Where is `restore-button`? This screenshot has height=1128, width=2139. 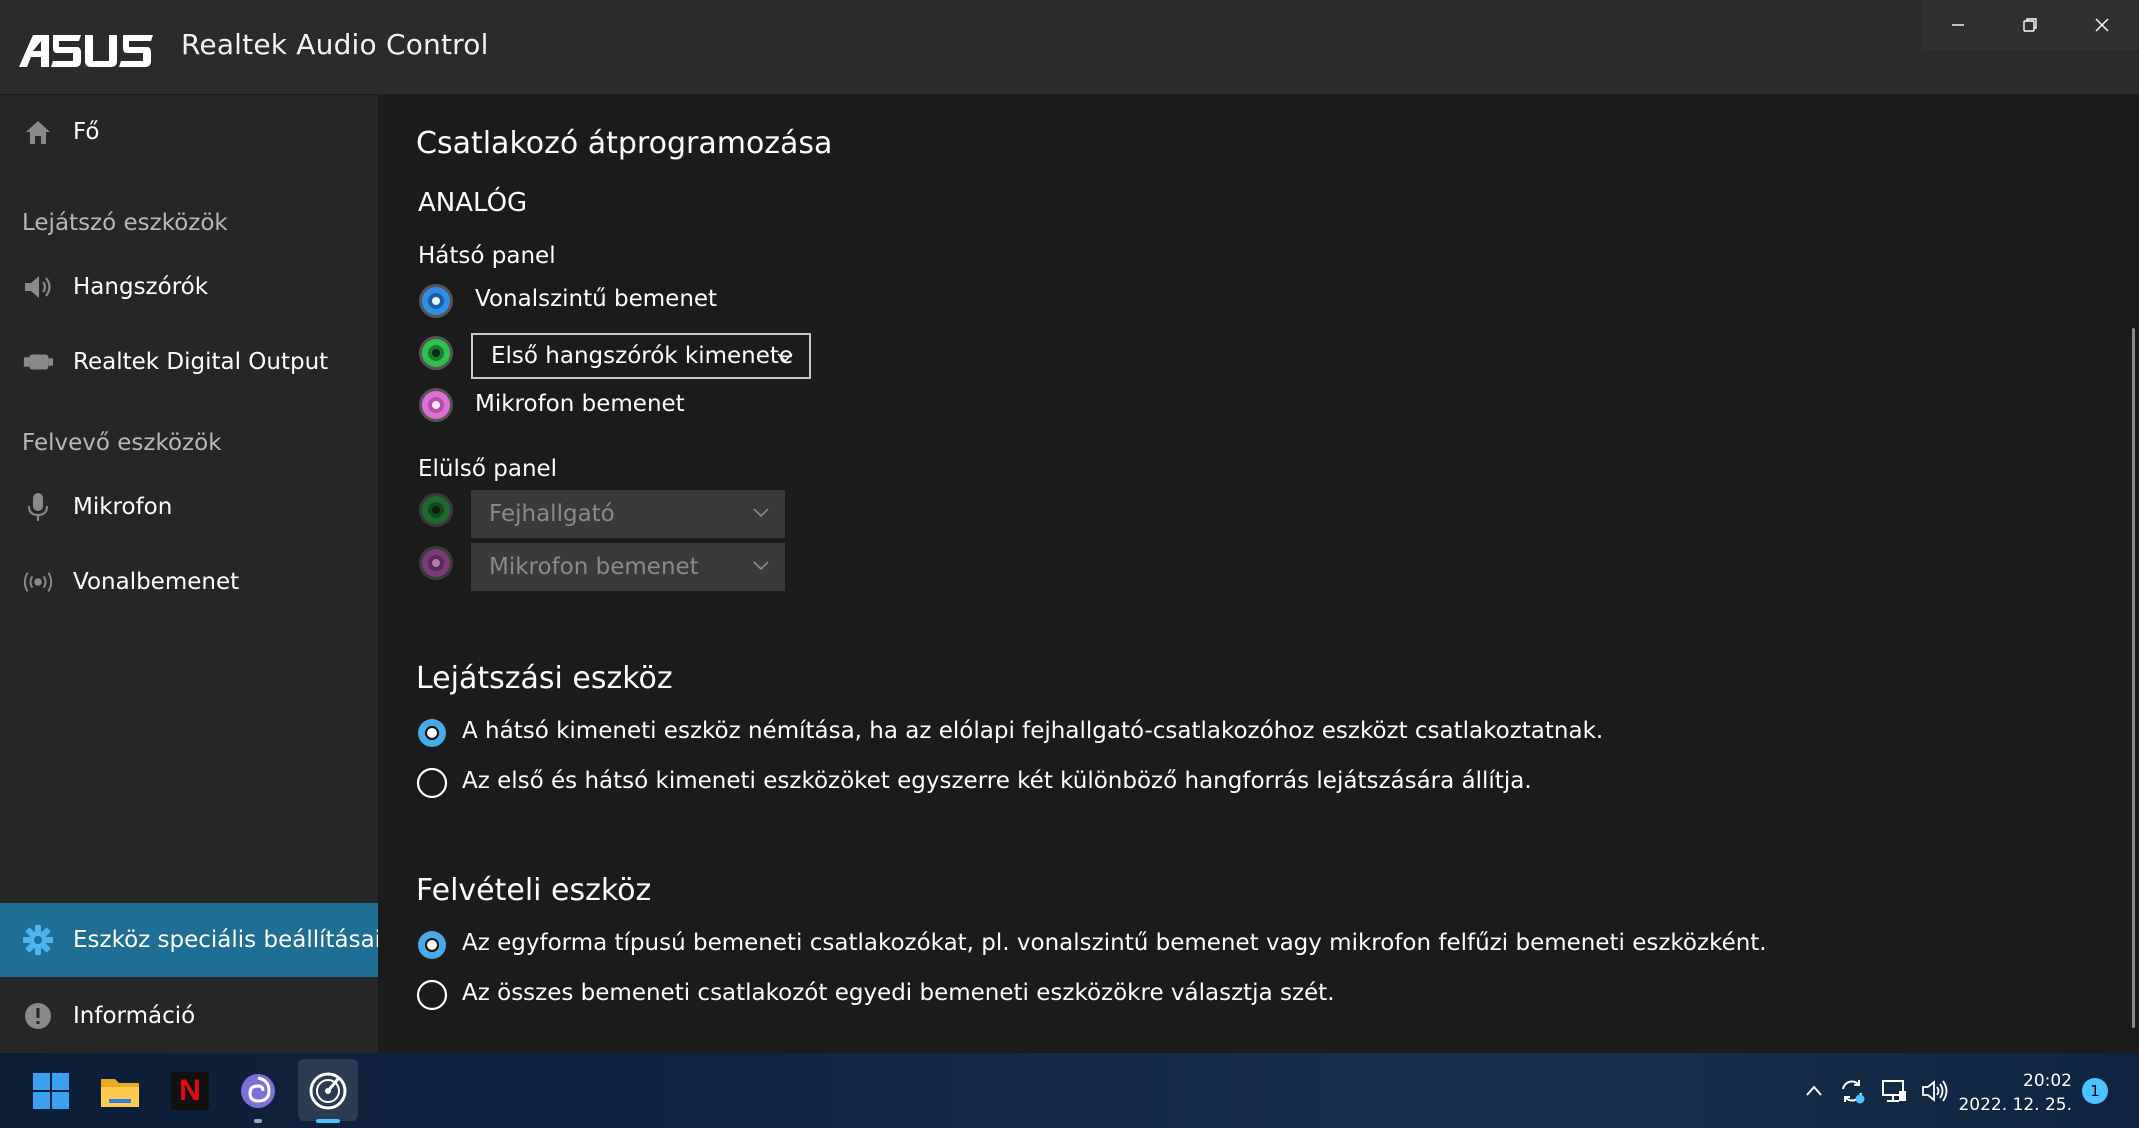 restore-button is located at coordinates (2030, 25).